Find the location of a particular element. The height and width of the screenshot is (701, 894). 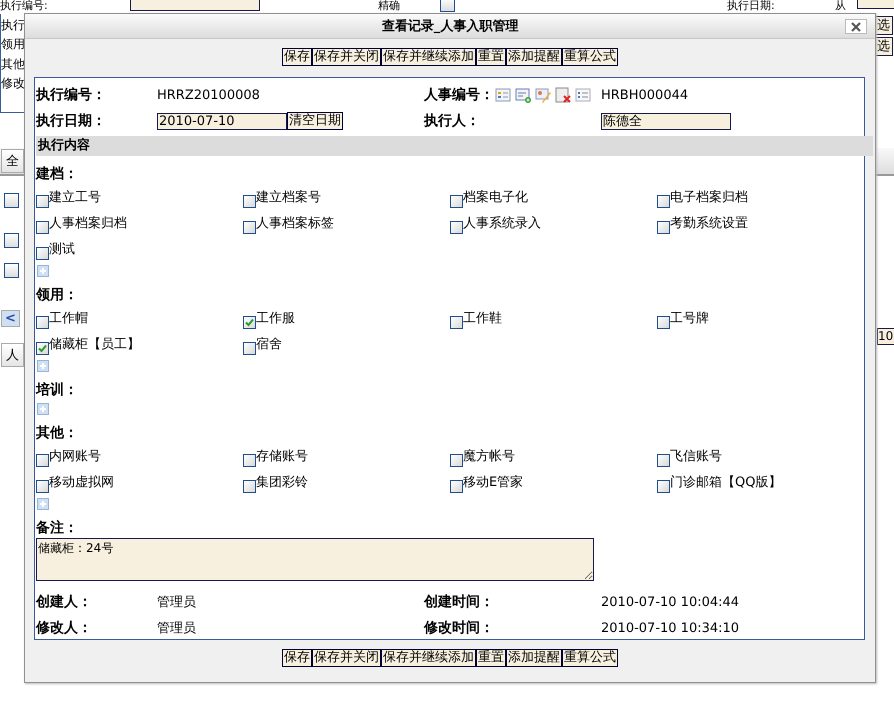

checkbox-label: 建立工号 is located at coordinates (75, 197).